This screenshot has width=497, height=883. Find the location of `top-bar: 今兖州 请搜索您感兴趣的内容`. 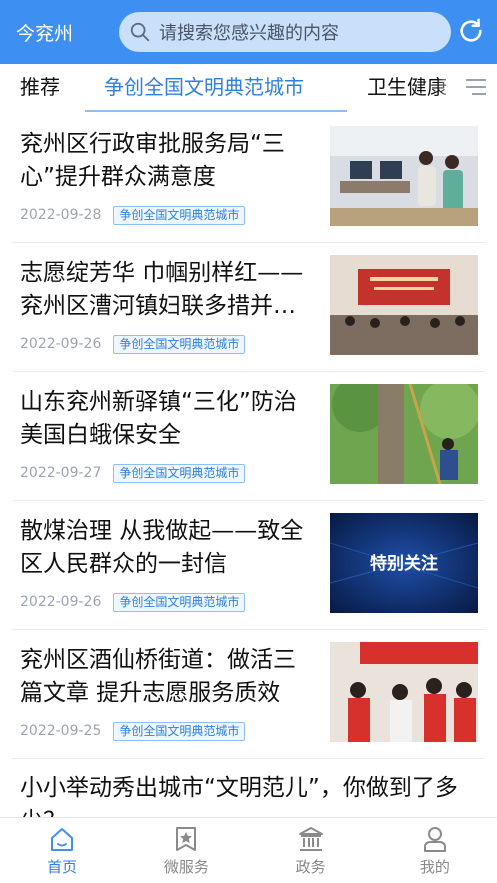

top-bar: 今兖州 请搜索您感兴趣的内容 is located at coordinates (248, 32).